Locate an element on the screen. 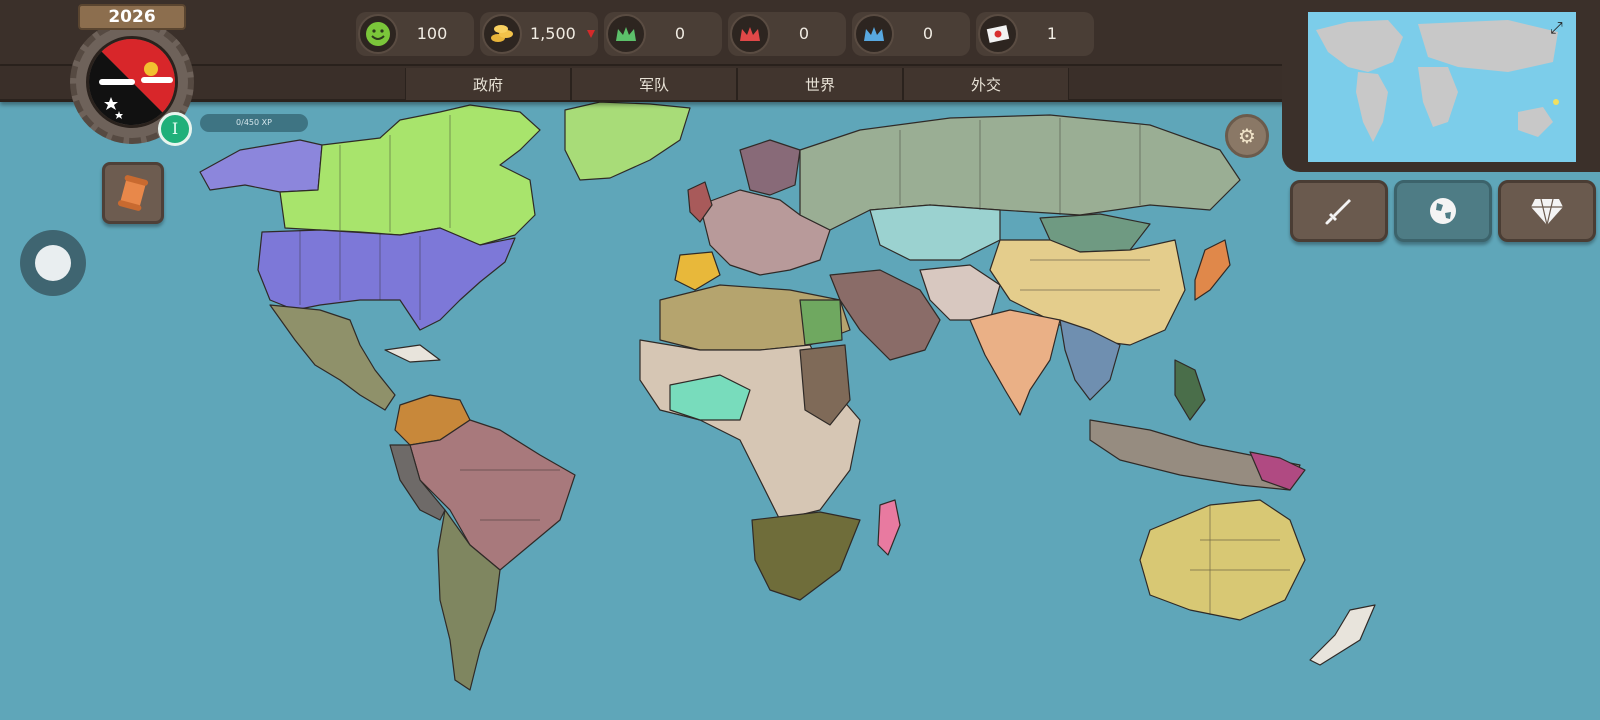 Image resolution: width=1600 pixels, height=720 pixels. resource-blue-crown: 0 is located at coordinates (911, 34).